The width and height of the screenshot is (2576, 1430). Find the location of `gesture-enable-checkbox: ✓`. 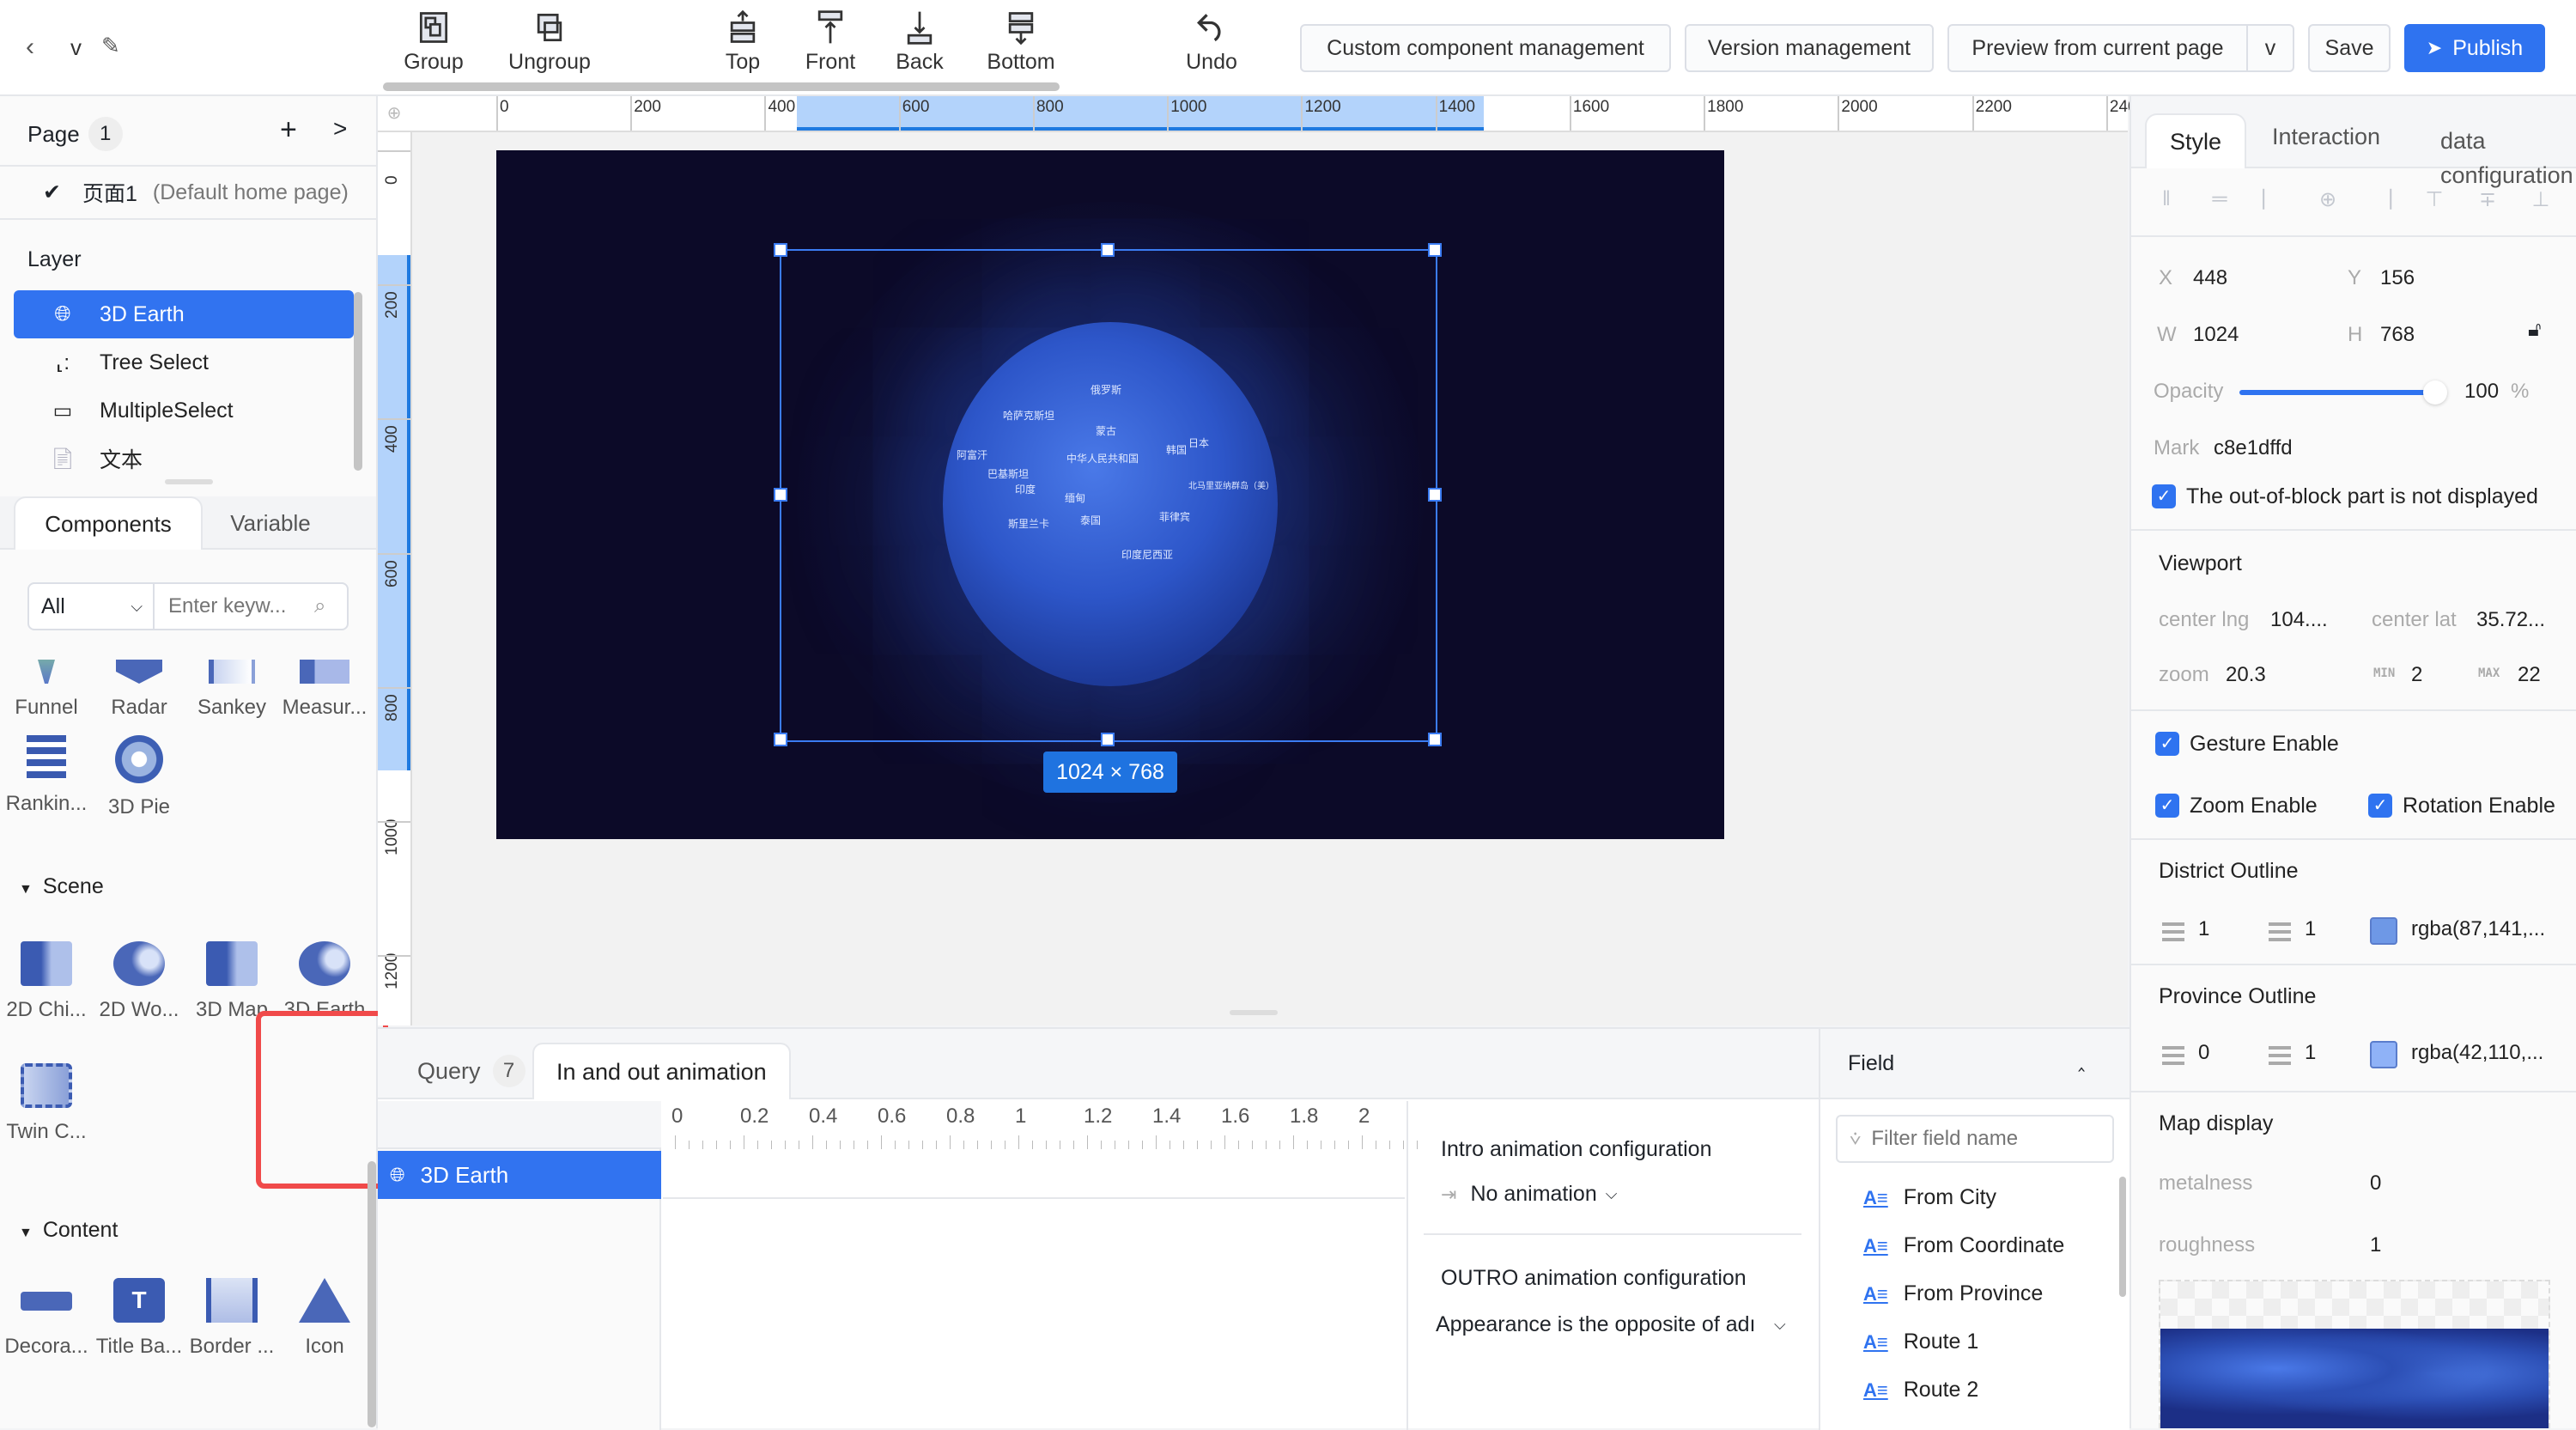

gesture-enable-checkbox: ✓ is located at coordinates (2167, 744).